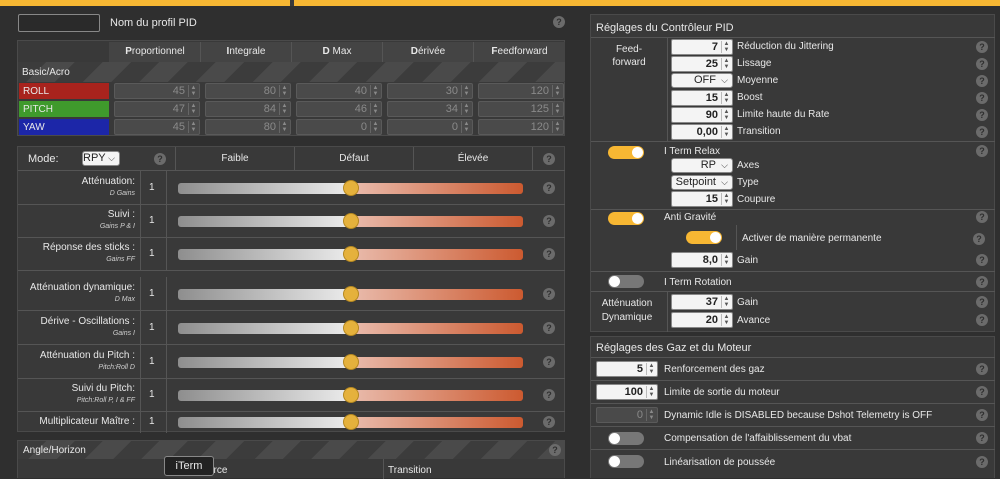 The height and width of the screenshot is (479, 1000). Describe the element at coordinates (714, 369) in the screenshot. I see `throttle-boost-label: Renforcement des gaz` at that location.